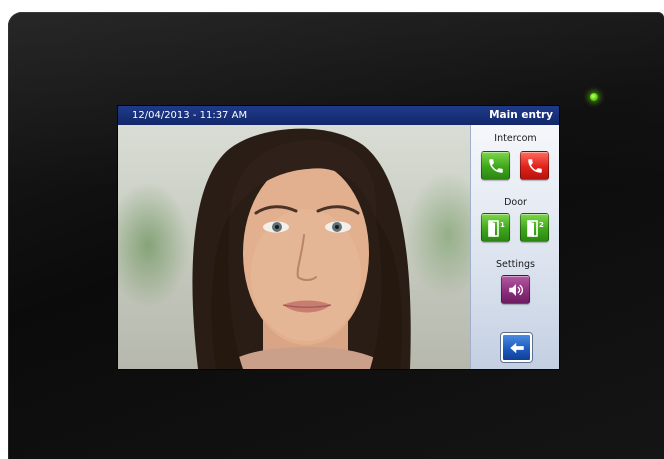 The image size is (664, 459). Describe the element at coordinates (190, 115) in the screenshot. I see `date-time: 12/04/2013 - 11:37 AM` at that location.